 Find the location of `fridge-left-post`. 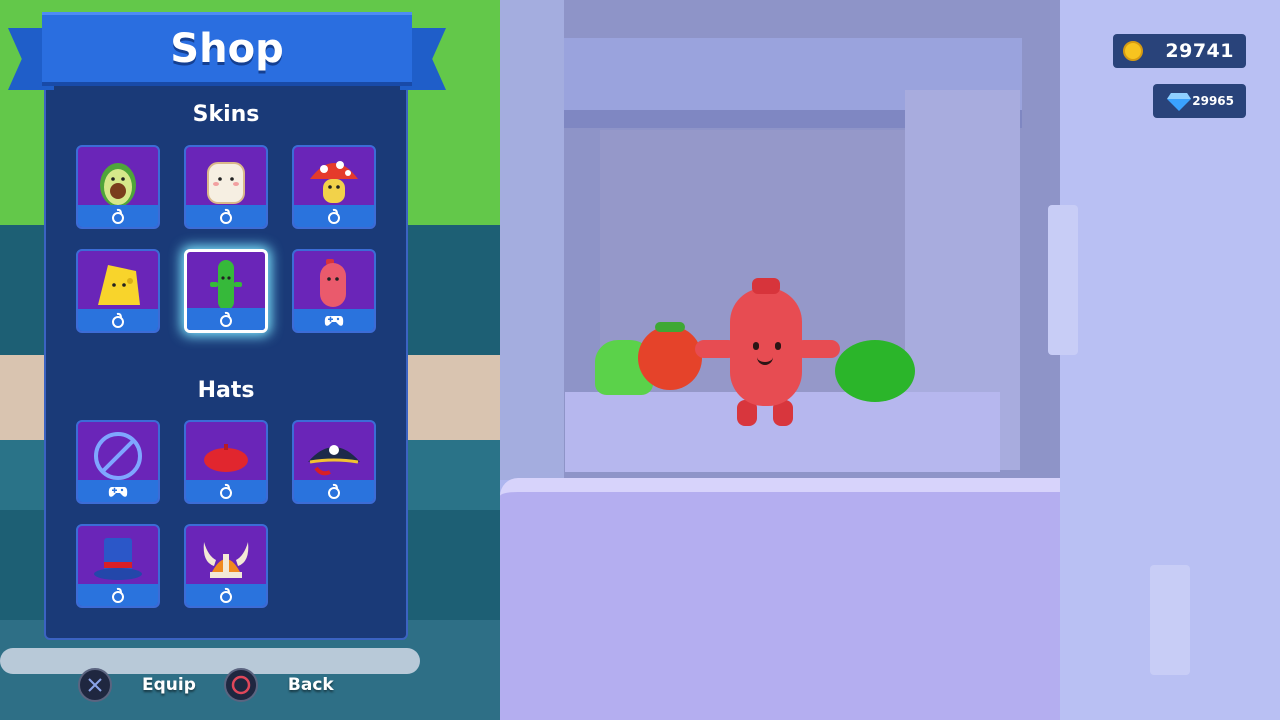

fridge-left-post is located at coordinates (532, 240).